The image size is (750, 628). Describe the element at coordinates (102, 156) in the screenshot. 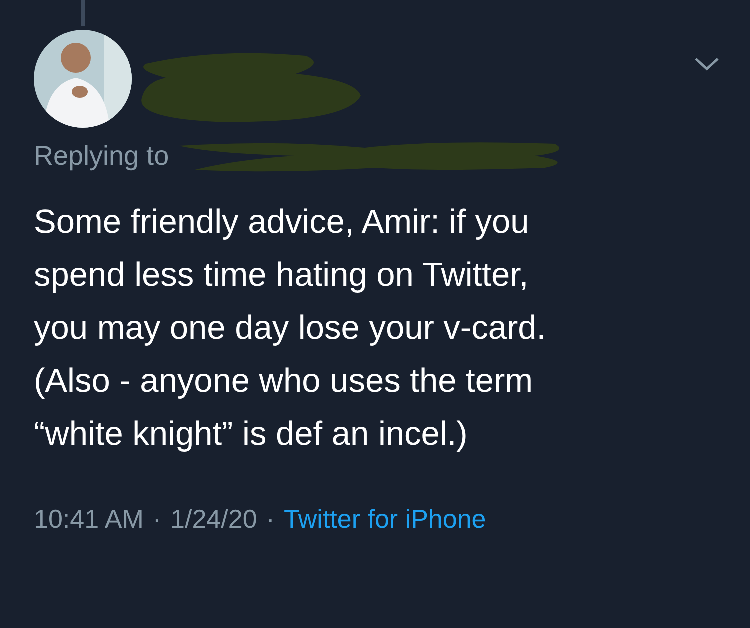

I see `replying-label: Replying to` at that location.